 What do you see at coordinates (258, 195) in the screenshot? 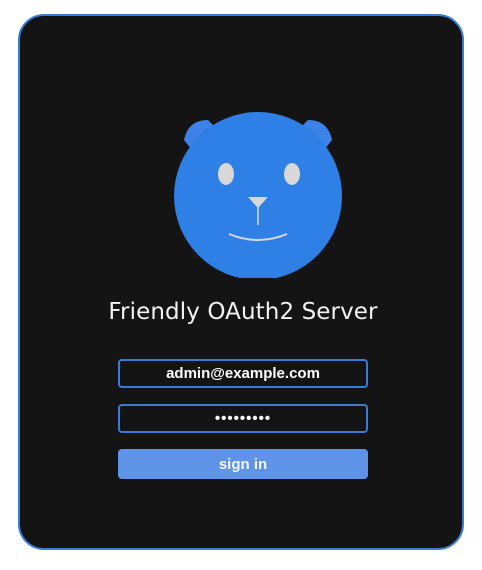
I see `bear-logo-icon` at bounding box center [258, 195].